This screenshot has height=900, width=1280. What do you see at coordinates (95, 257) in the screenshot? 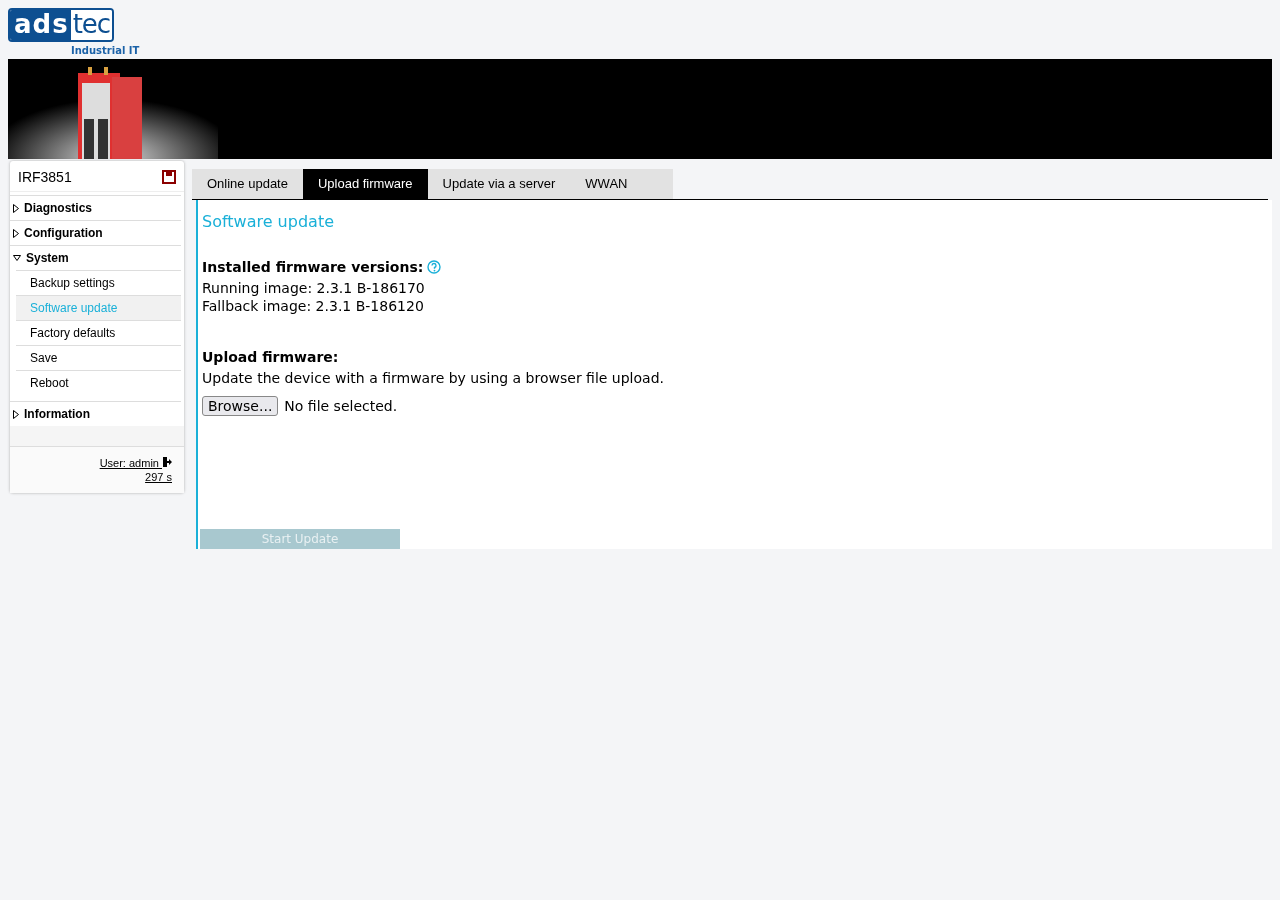
I see `nav-section: System` at bounding box center [95, 257].